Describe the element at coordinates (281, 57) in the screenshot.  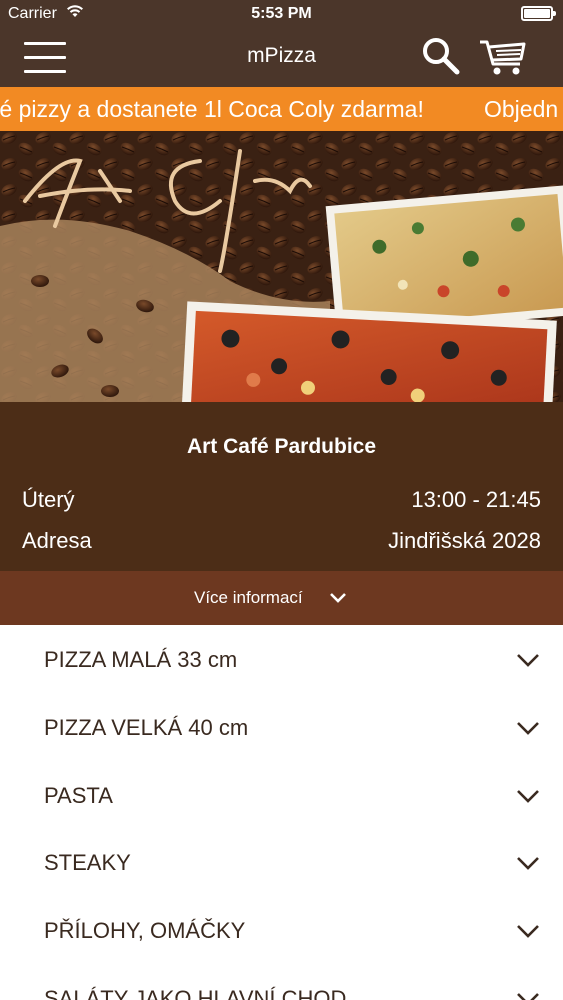
I see `nav-bar: mPizza` at that location.